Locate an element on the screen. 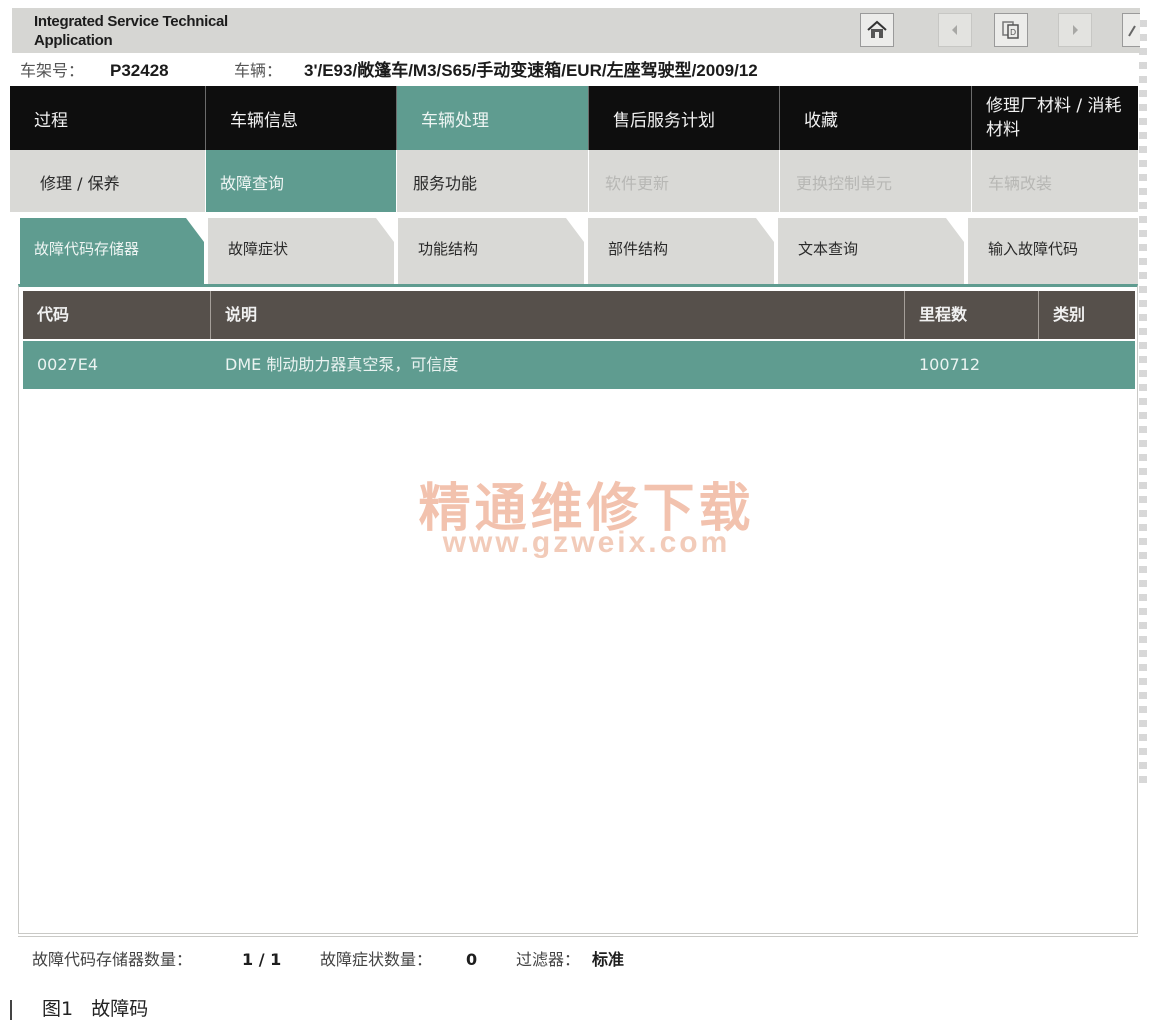 This screenshot has width=1173, height=1024. app-title-line2: Application is located at coordinates (73, 40).